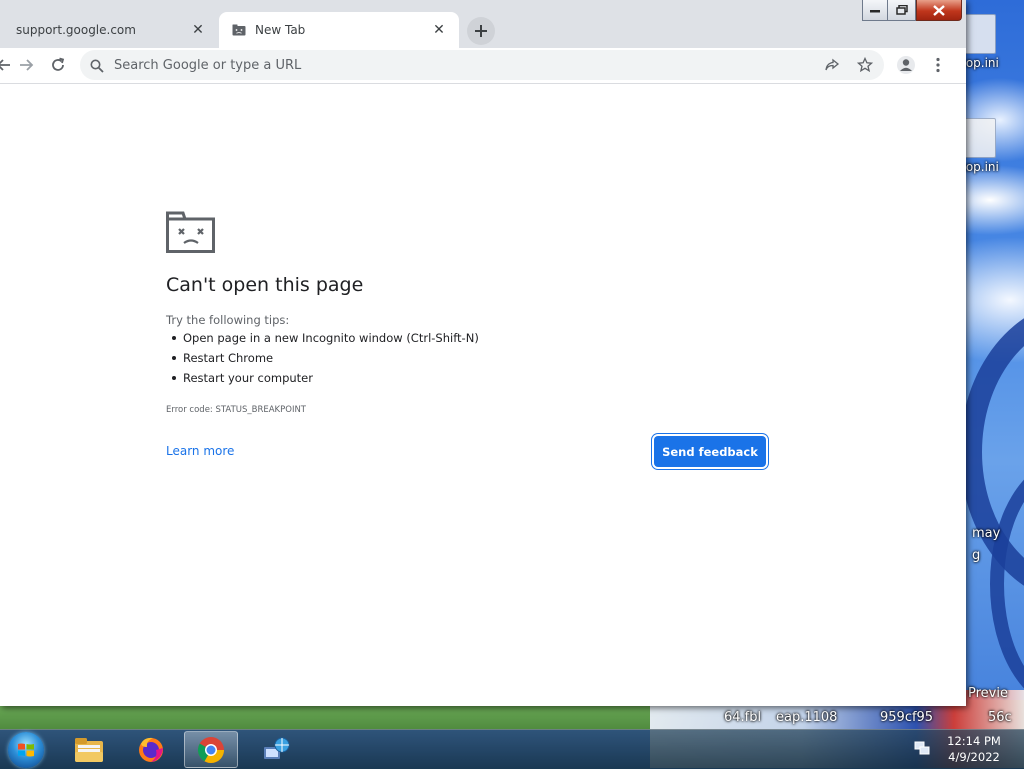 This screenshot has height=769, width=1024. I want to click on profile-button, so click(906, 65).